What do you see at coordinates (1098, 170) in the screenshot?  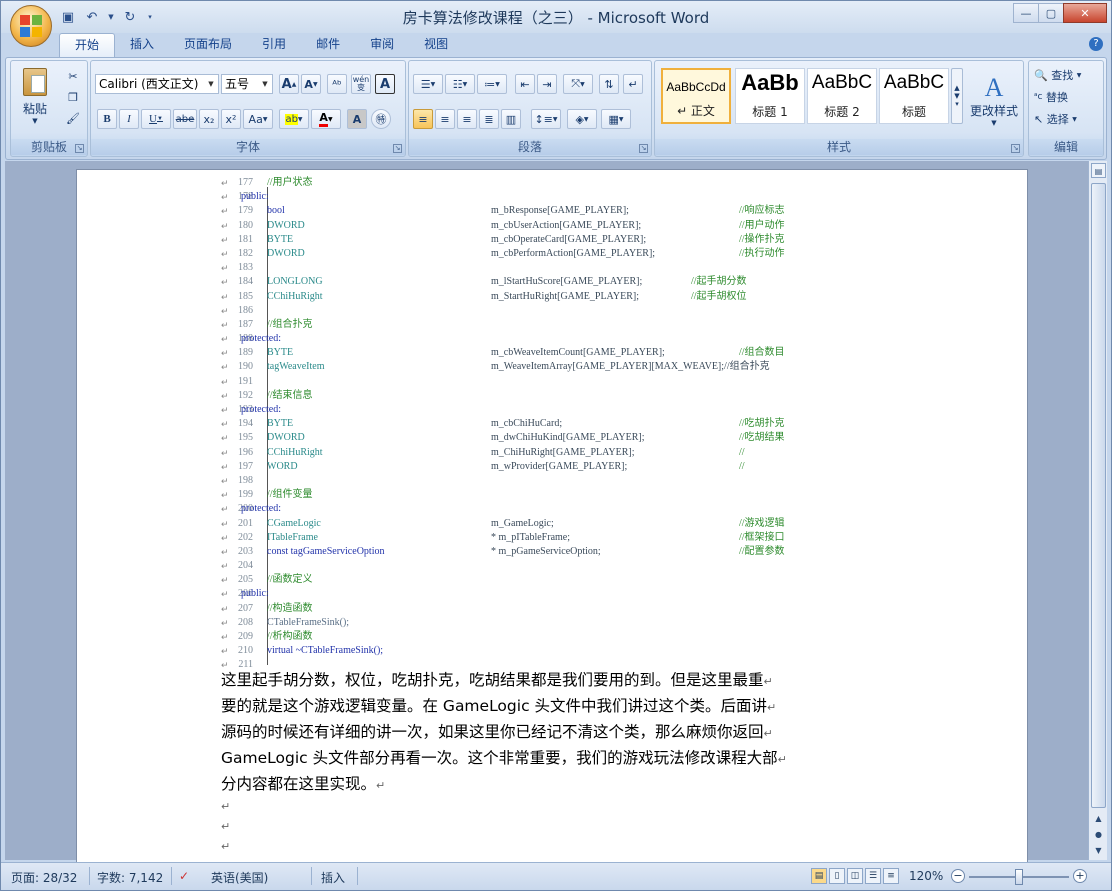 I see `ruler-toggle-icon: ▤` at bounding box center [1098, 170].